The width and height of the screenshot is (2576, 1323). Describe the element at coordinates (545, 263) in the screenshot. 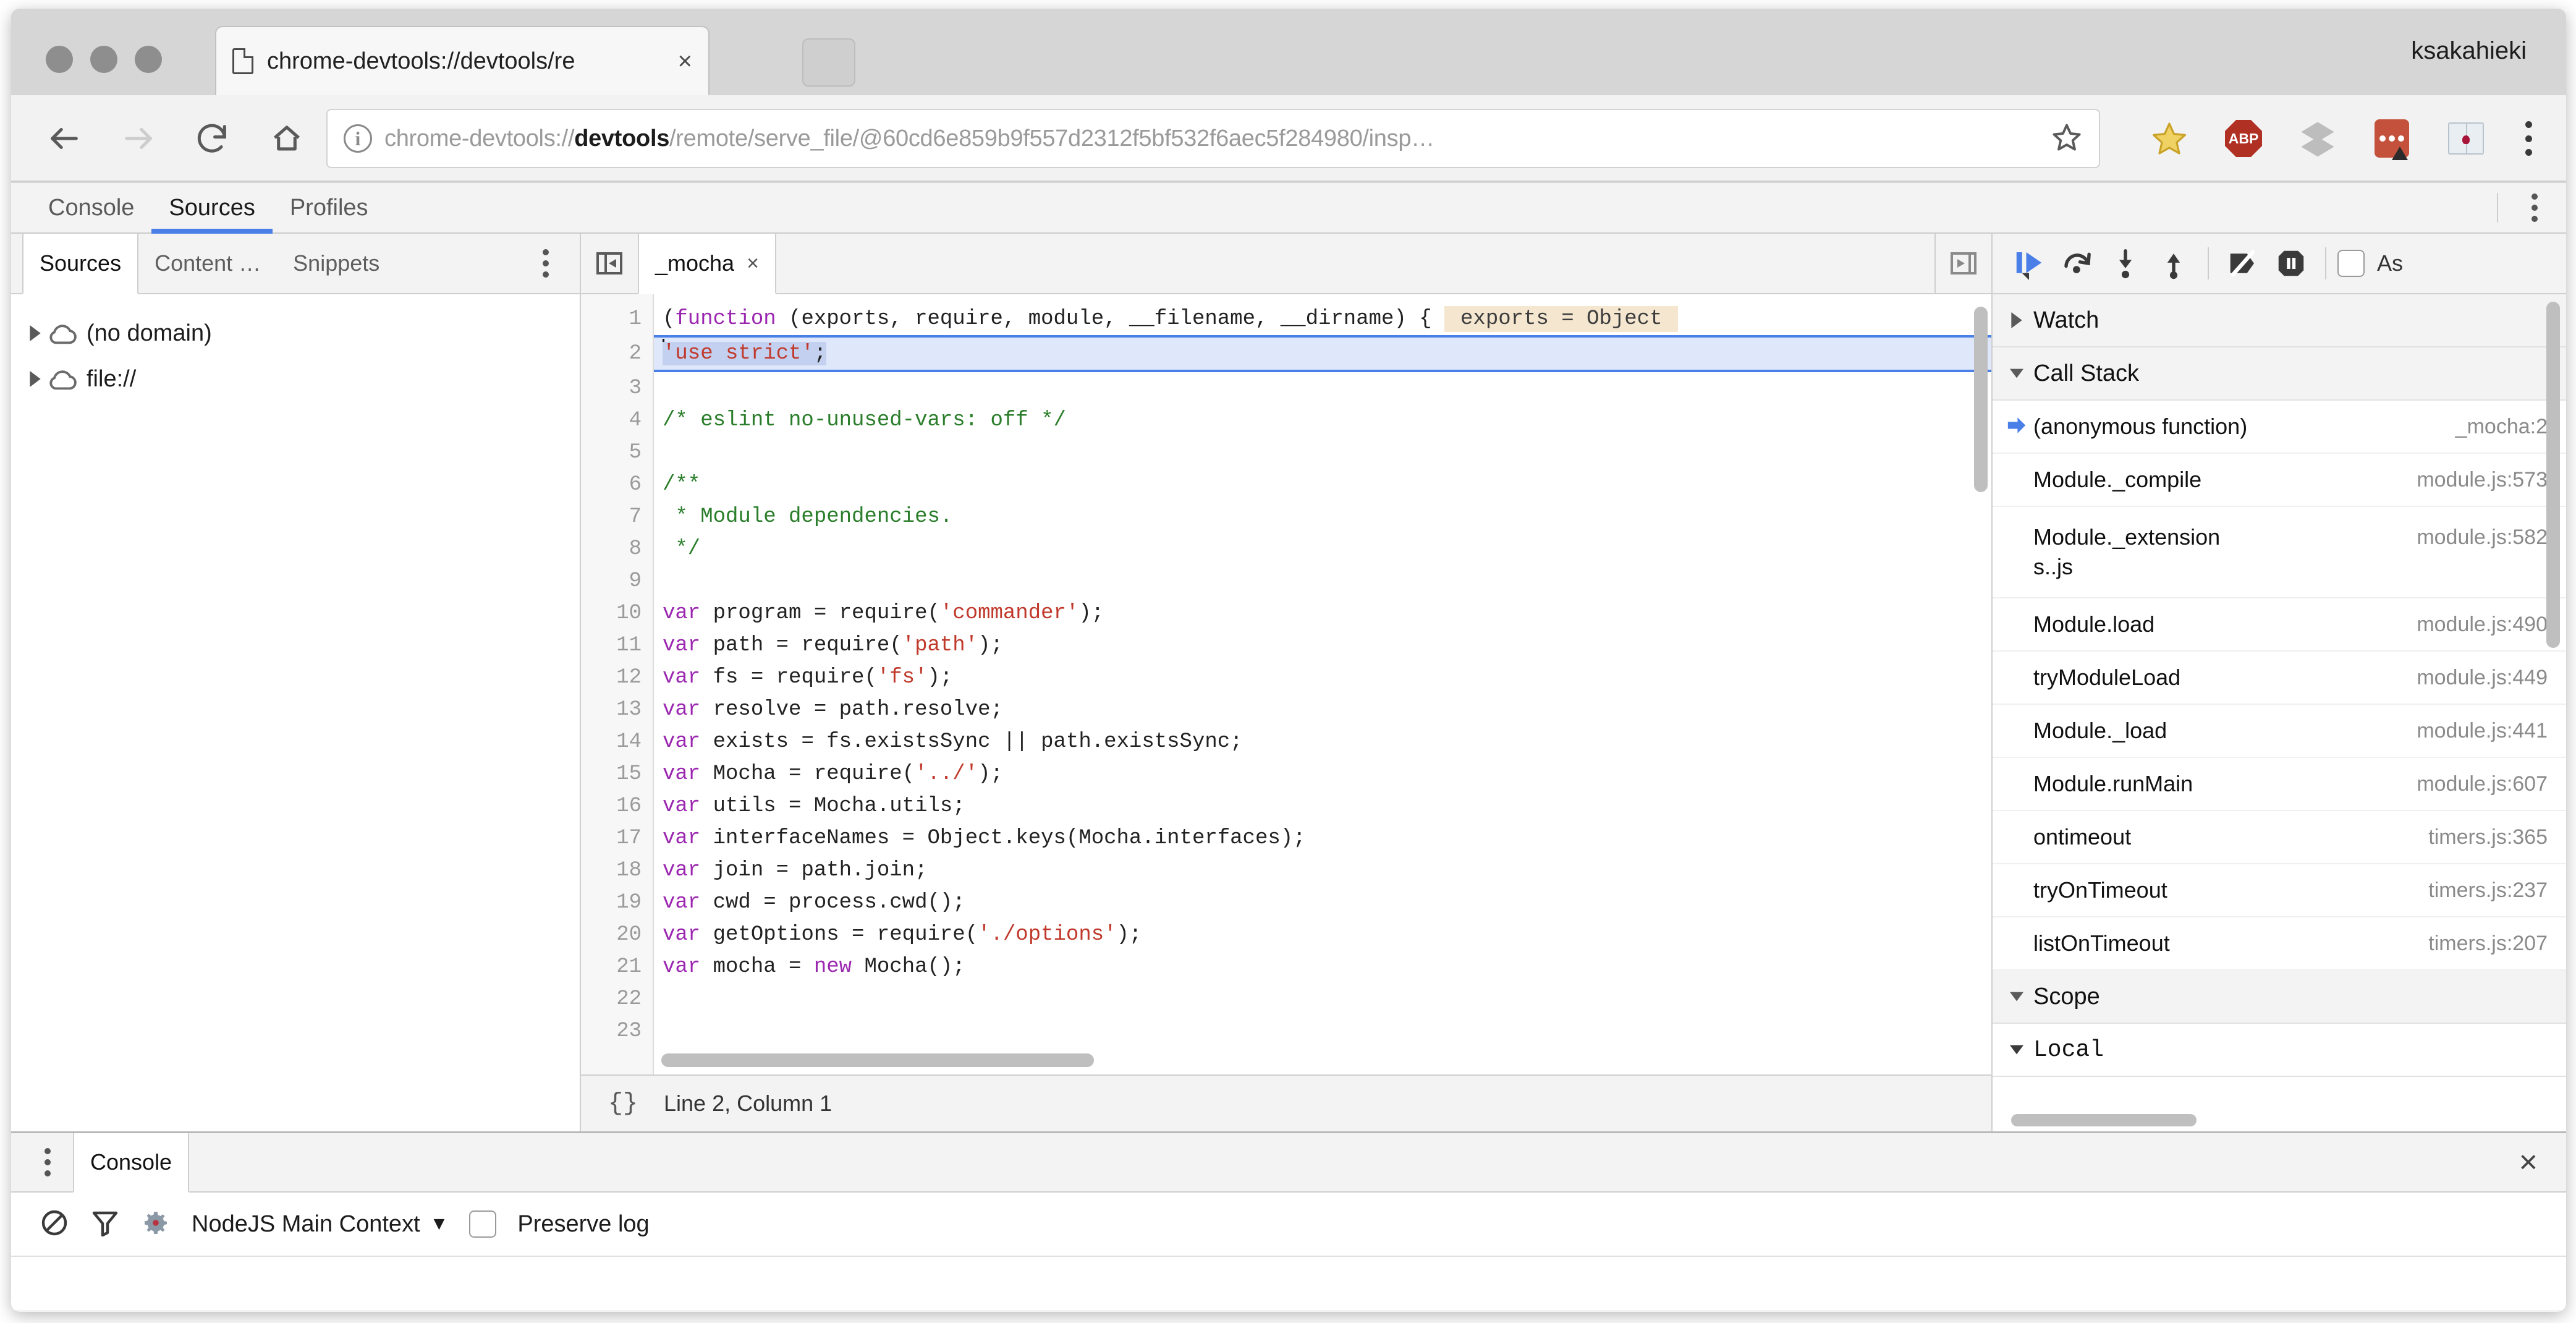

I see `navigator-menu-icon` at that location.